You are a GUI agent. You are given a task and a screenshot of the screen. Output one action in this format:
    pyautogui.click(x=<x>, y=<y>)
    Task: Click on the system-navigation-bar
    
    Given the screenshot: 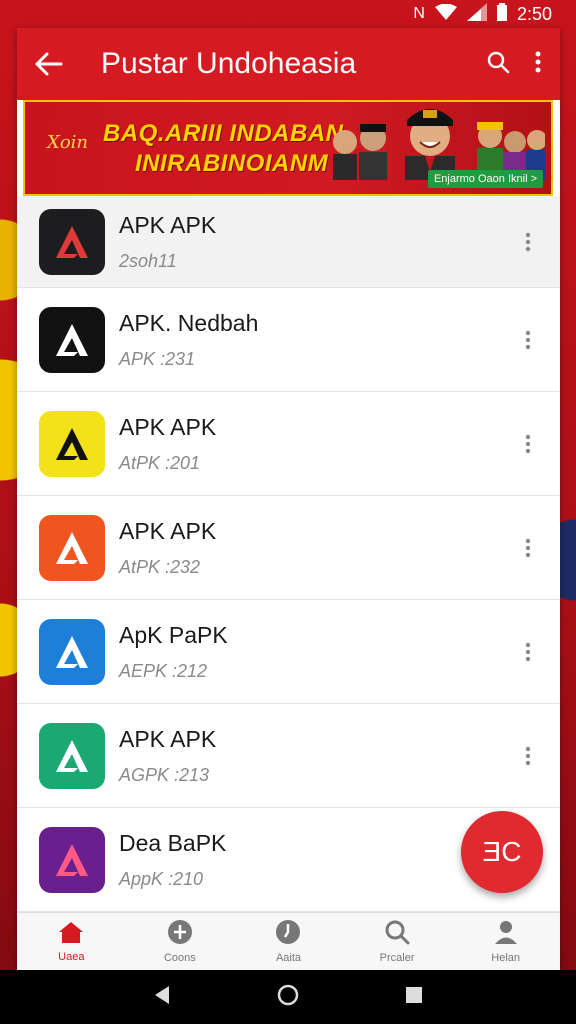 What is the action you would take?
    pyautogui.click(x=288, y=997)
    